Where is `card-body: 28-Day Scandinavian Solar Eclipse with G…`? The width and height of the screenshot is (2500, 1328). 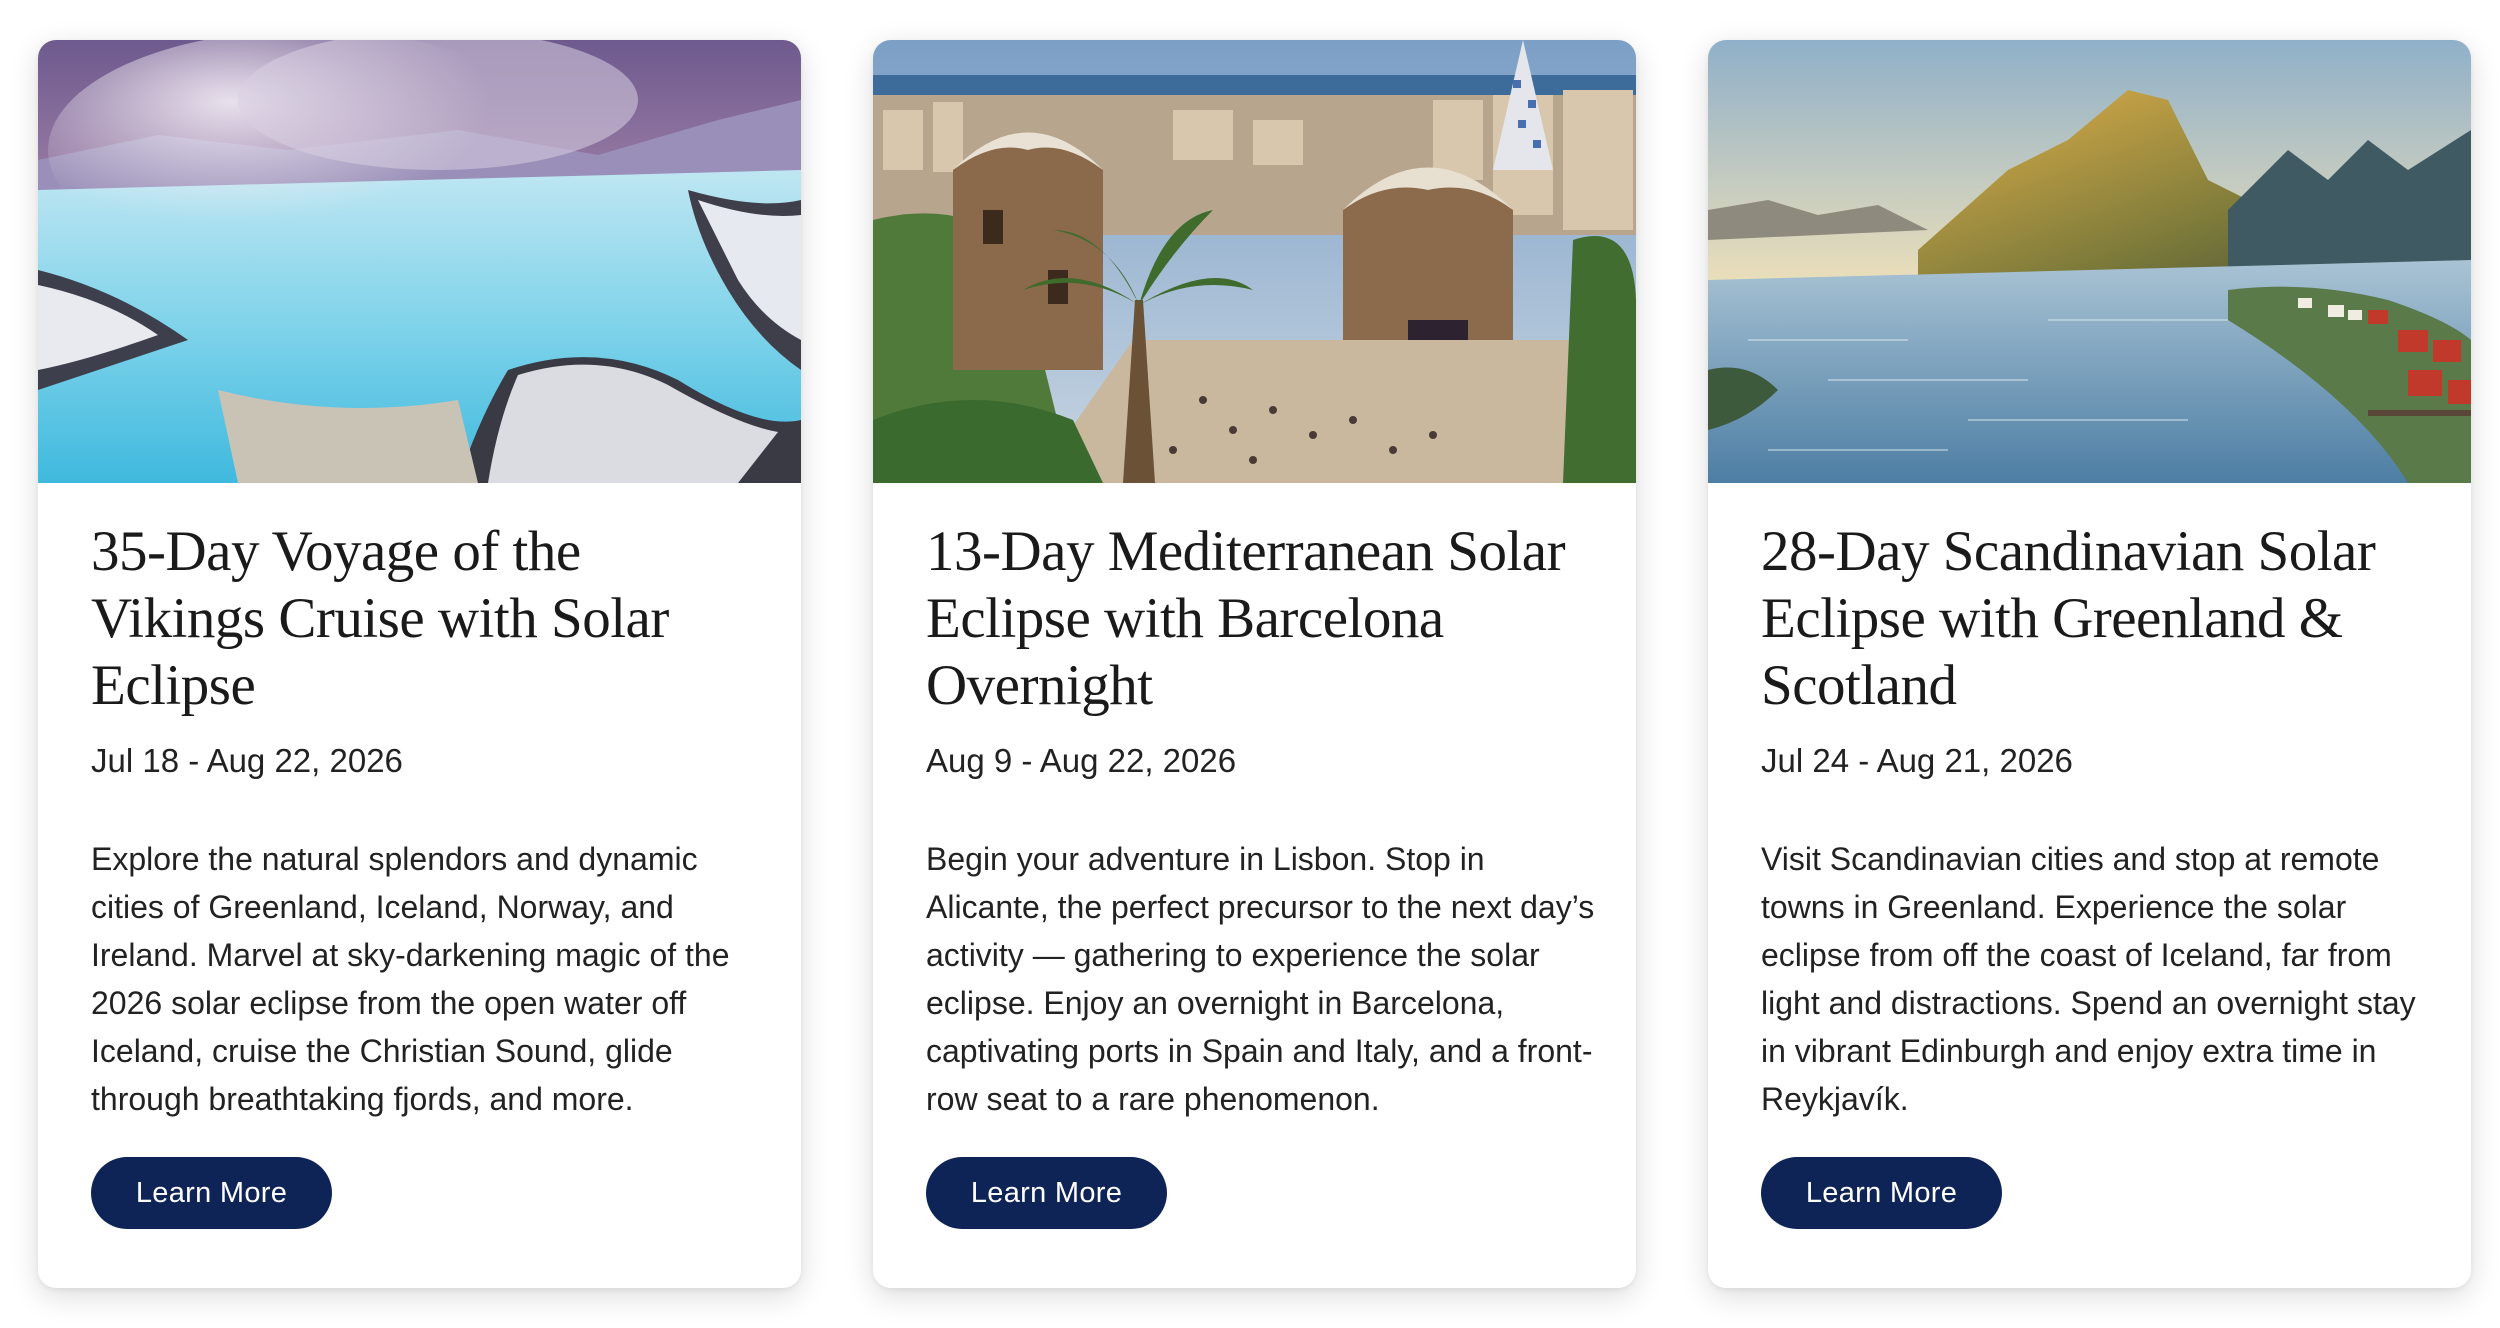
card-body: 28-Day Scandinavian Solar Eclipse with G… is located at coordinates (2096, 820).